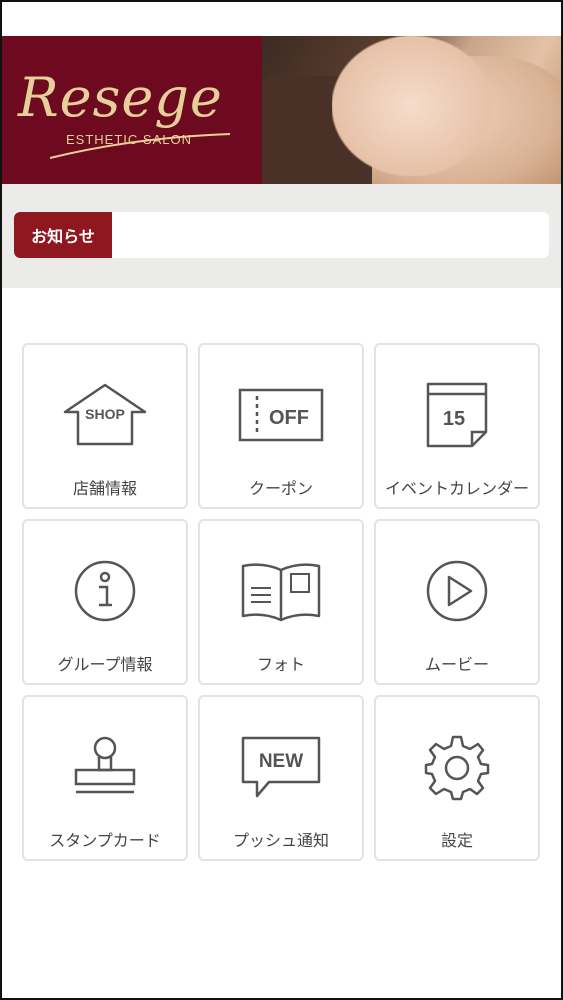 The image size is (563, 1000). Describe the element at coordinates (105, 591) in the screenshot. I see `info-icon` at that location.